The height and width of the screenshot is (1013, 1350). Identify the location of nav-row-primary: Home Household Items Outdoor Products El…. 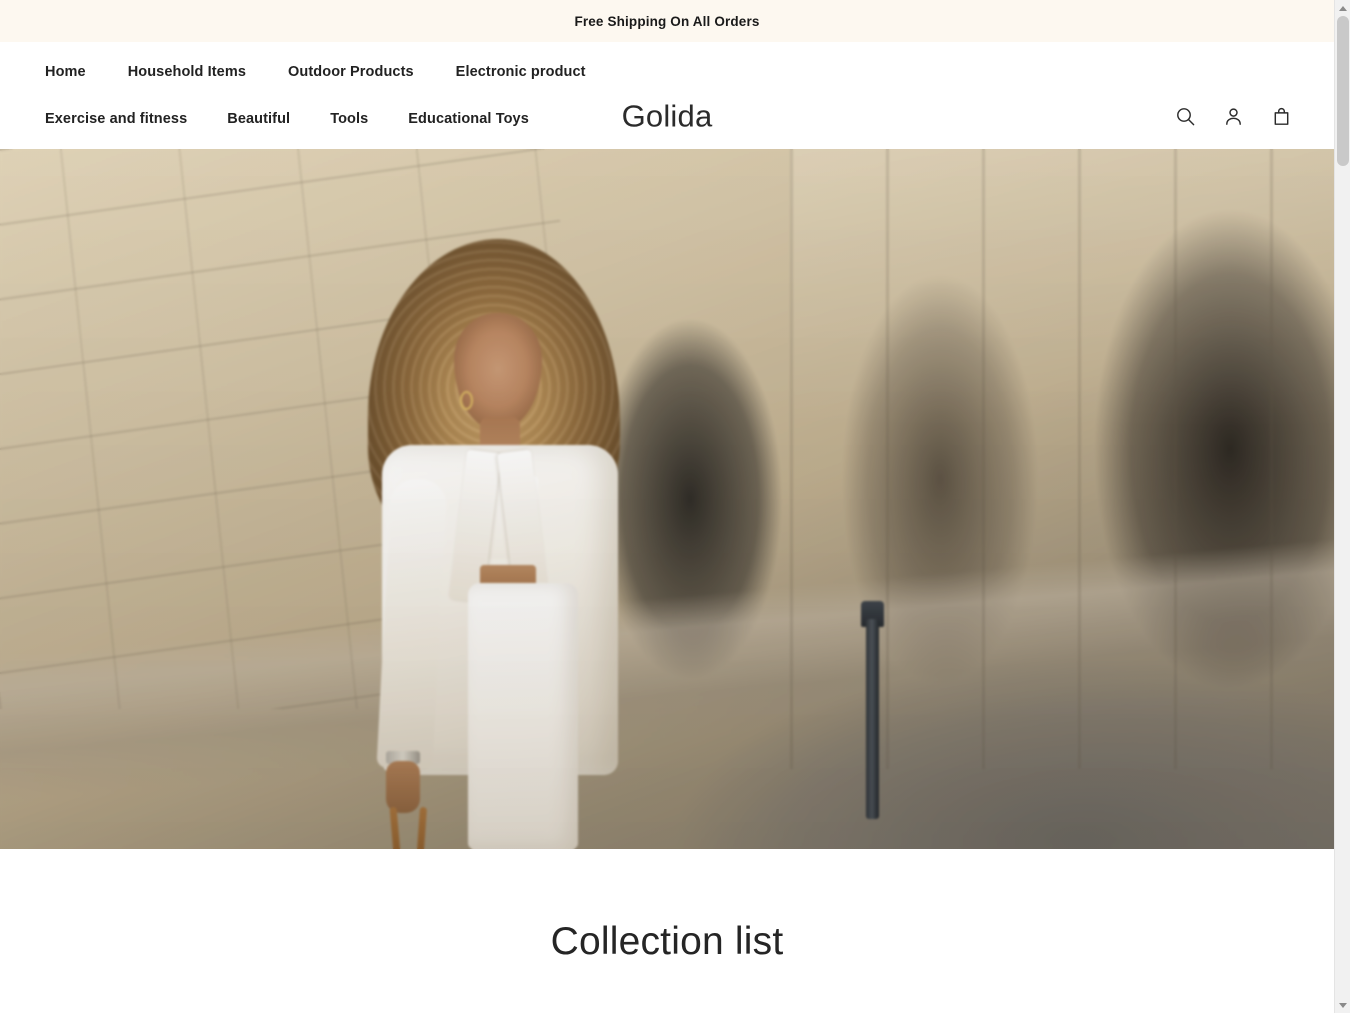
(345, 72).